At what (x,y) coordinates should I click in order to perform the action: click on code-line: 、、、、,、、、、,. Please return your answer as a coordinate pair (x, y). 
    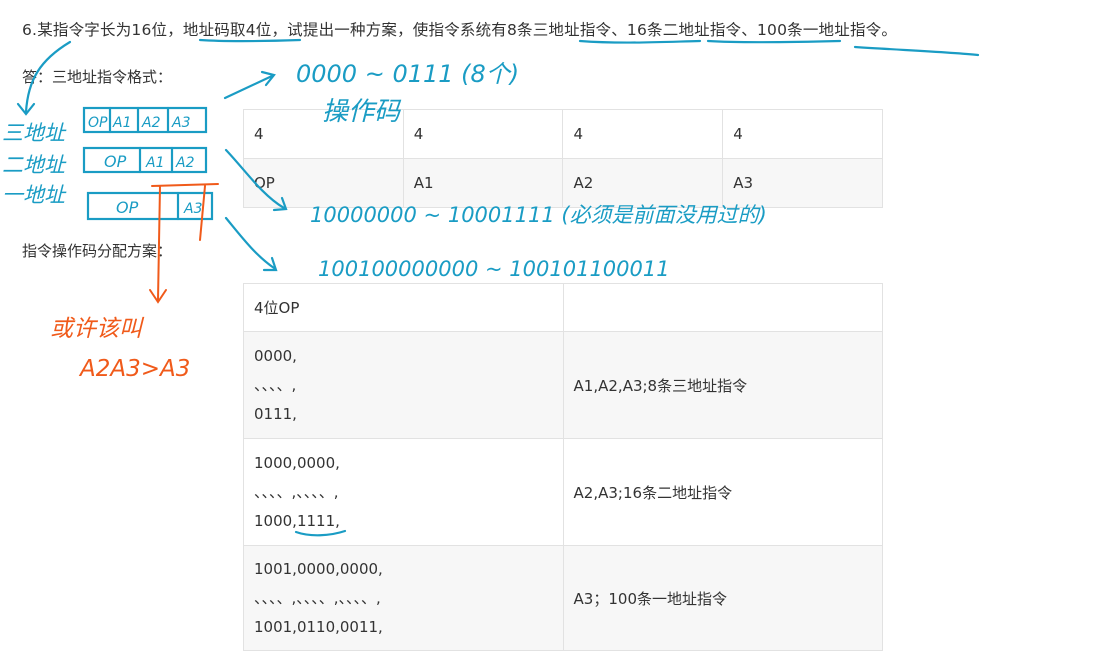
    Looking at the image, I should click on (296, 491).